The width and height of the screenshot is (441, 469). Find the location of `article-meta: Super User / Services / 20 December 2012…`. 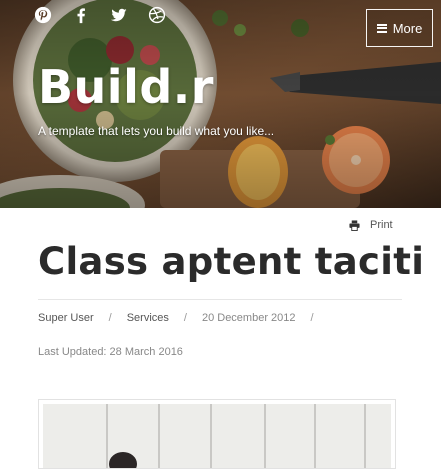

article-meta: Super User / Services / 20 December 2012… is located at coordinates (183, 318).